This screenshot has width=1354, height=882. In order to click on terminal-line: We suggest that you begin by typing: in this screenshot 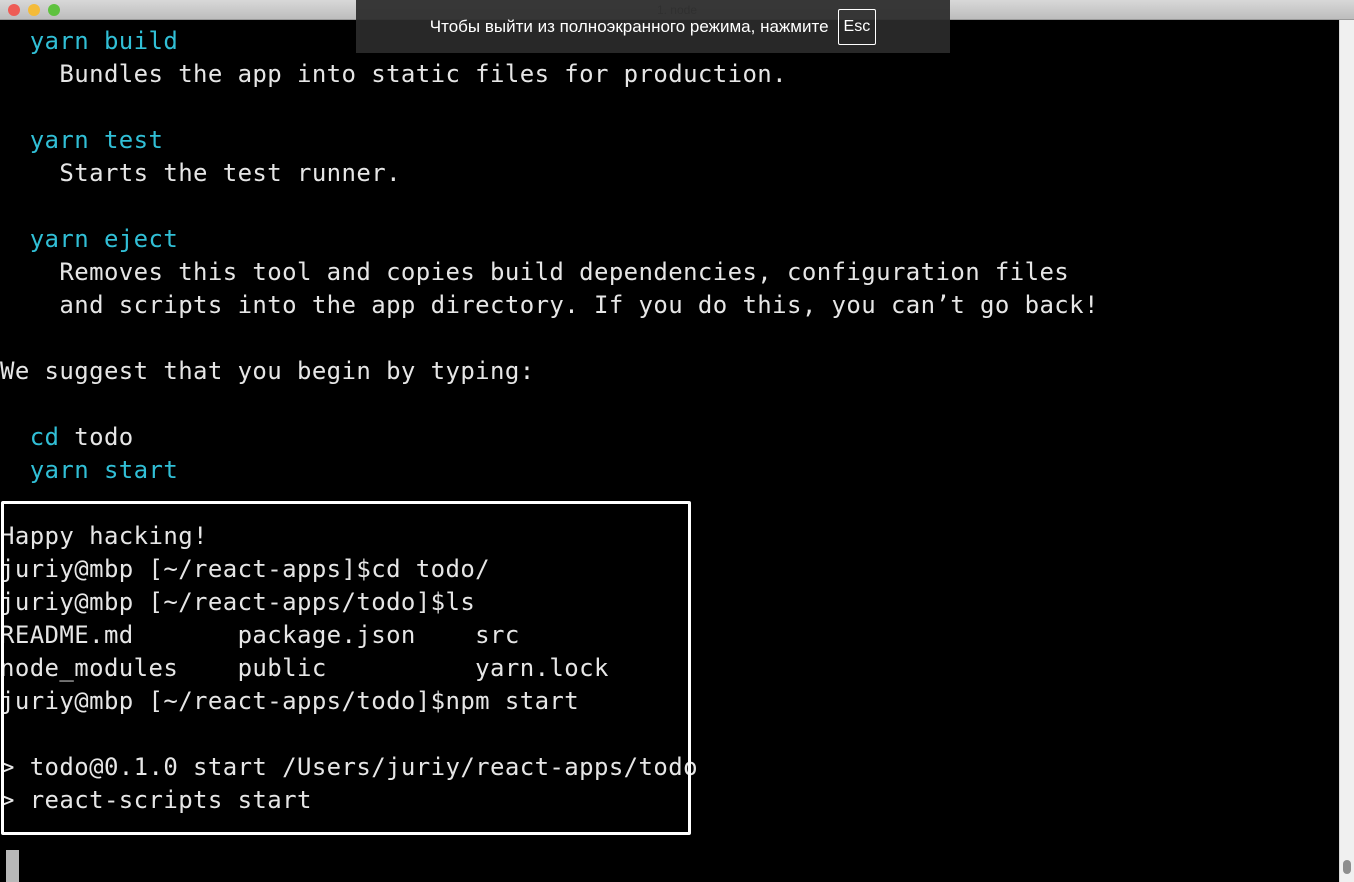, I will do `click(267, 371)`.